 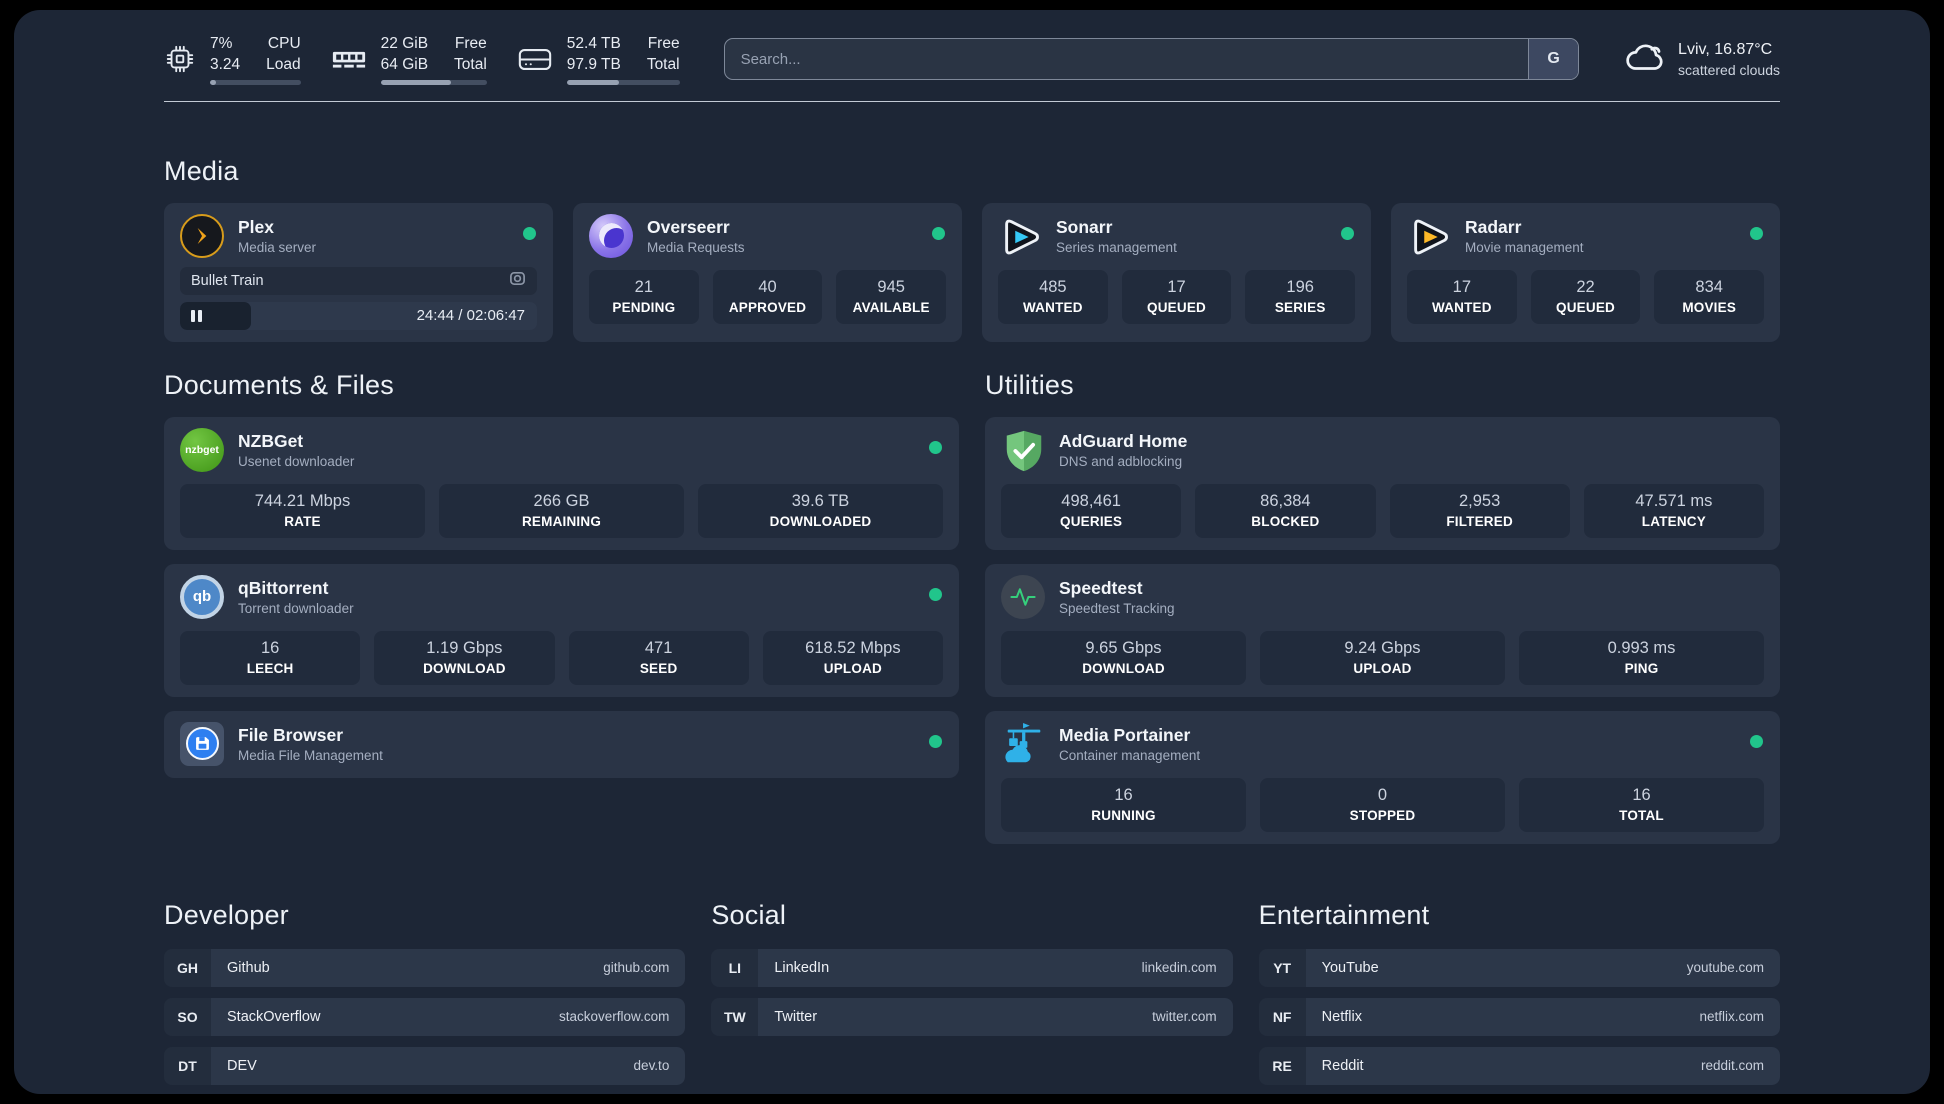 What do you see at coordinates (1493, 226) in the screenshot?
I see `app-title: Radarr` at bounding box center [1493, 226].